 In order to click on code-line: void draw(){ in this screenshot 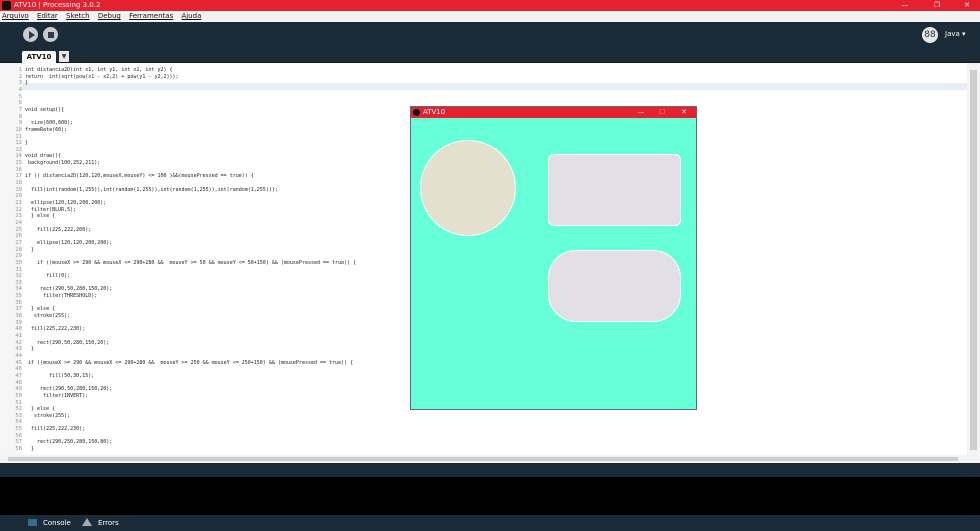, I will do `click(43, 156)`.